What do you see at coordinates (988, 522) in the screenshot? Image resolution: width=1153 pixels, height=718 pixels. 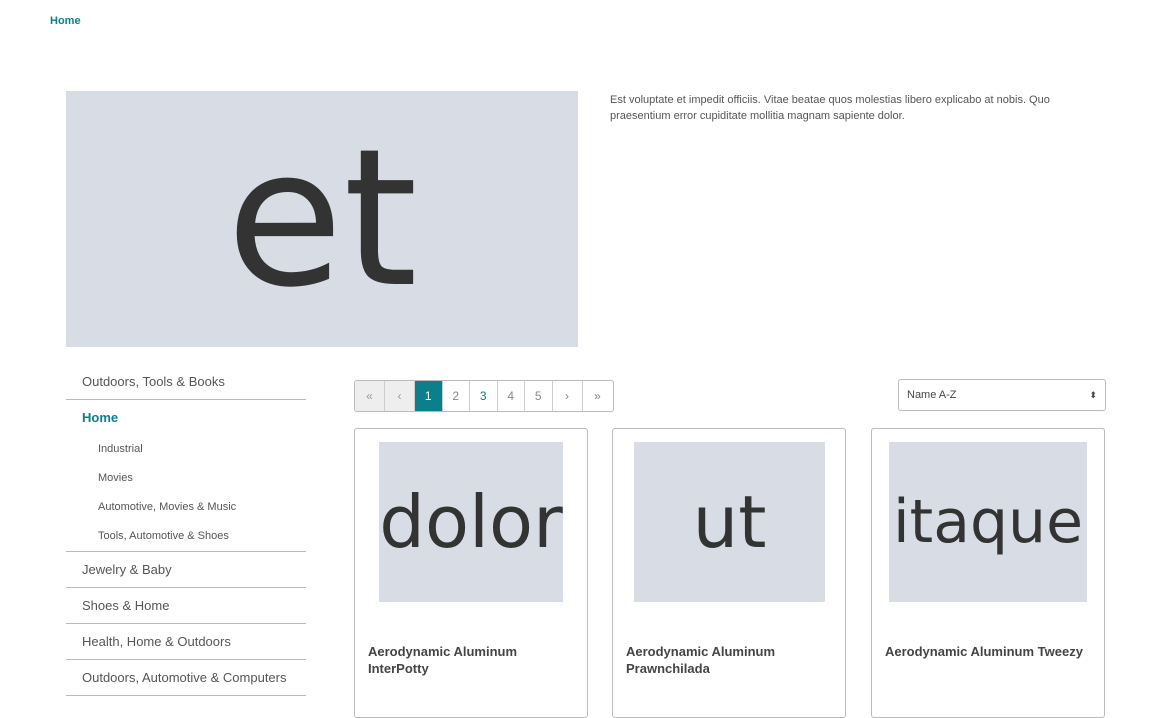 I see `product-image: itaque` at bounding box center [988, 522].